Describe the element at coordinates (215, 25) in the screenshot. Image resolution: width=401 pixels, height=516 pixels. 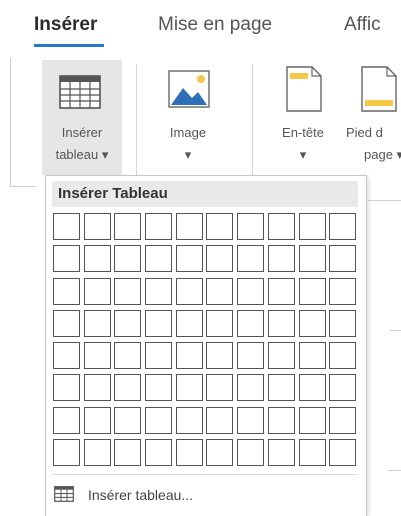
I see `tab-mise-en-page: Mise en page` at that location.